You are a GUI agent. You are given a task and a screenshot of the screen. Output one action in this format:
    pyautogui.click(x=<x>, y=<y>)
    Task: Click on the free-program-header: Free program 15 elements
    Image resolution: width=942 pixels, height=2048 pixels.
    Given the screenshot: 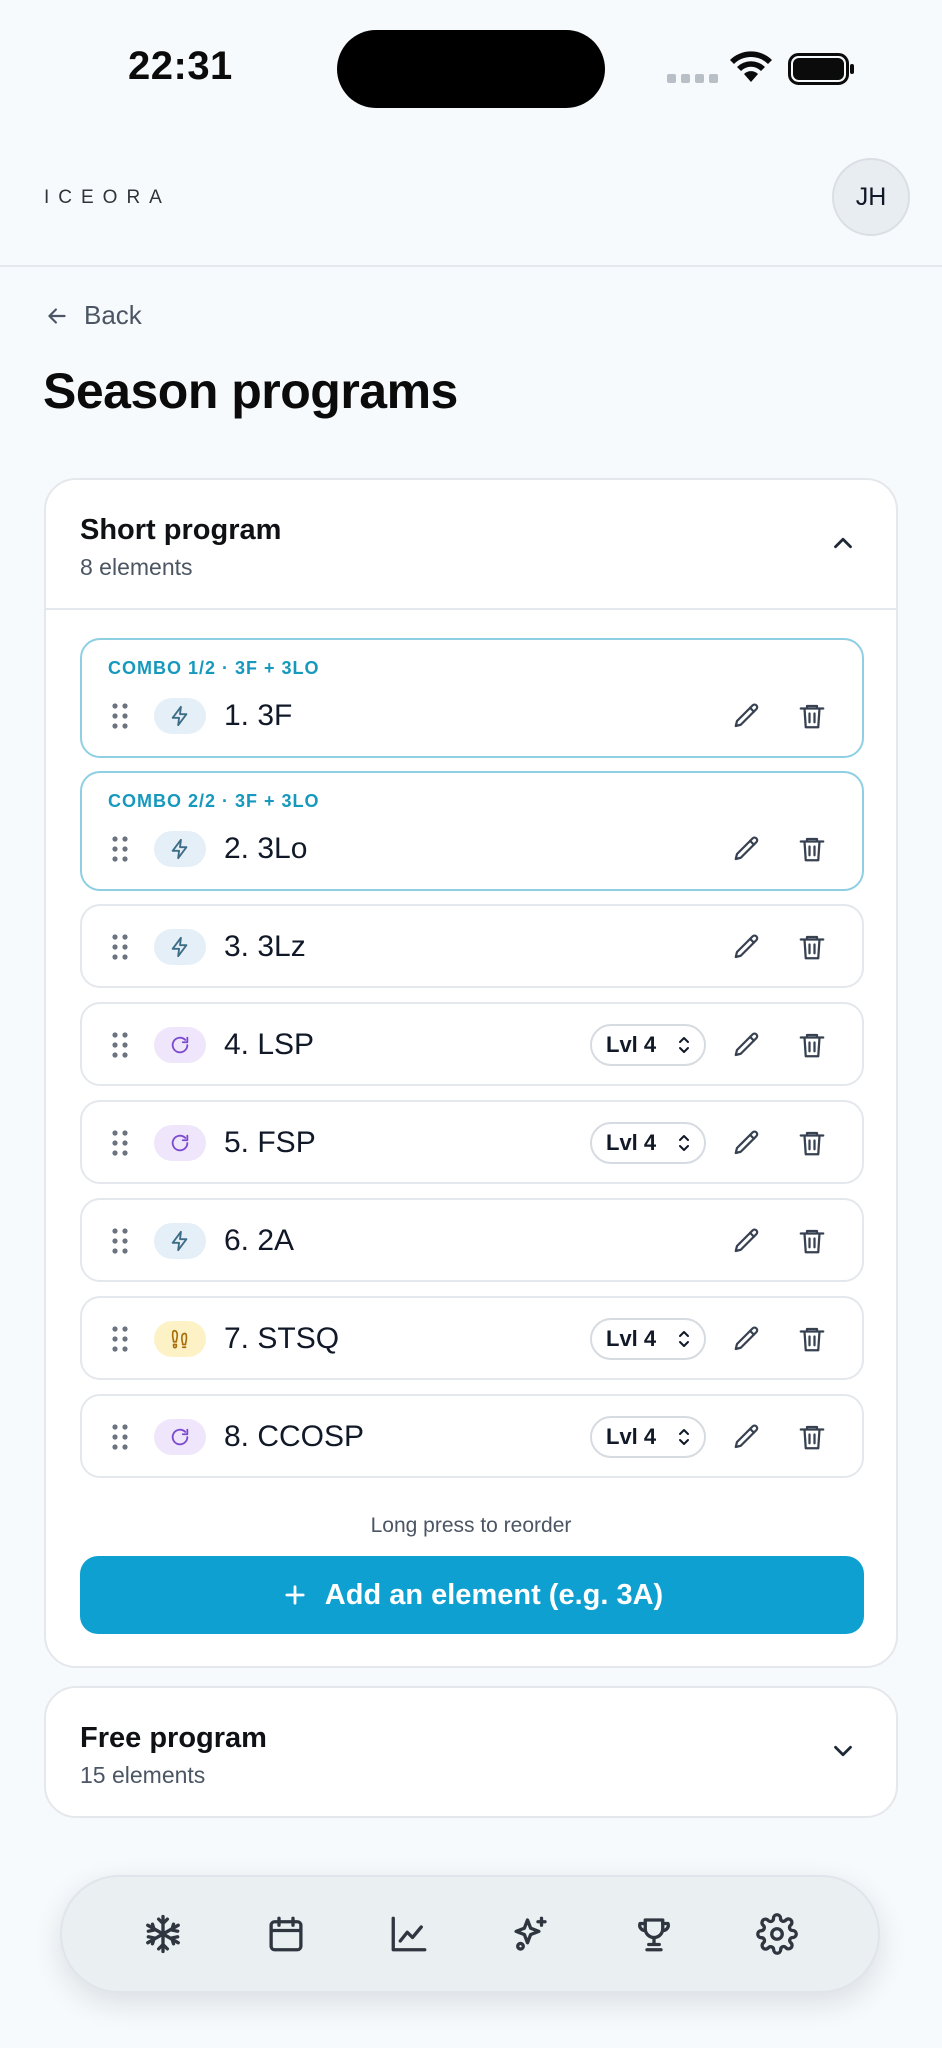 What is the action you would take?
    pyautogui.click(x=471, y=1753)
    